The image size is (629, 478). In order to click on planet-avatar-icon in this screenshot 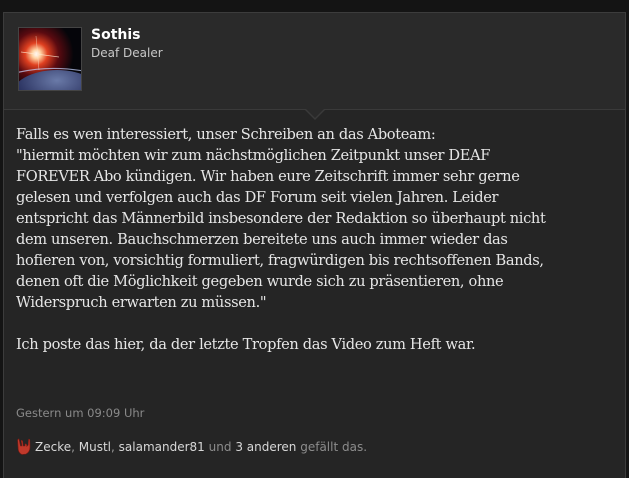, I will do `click(50, 59)`.